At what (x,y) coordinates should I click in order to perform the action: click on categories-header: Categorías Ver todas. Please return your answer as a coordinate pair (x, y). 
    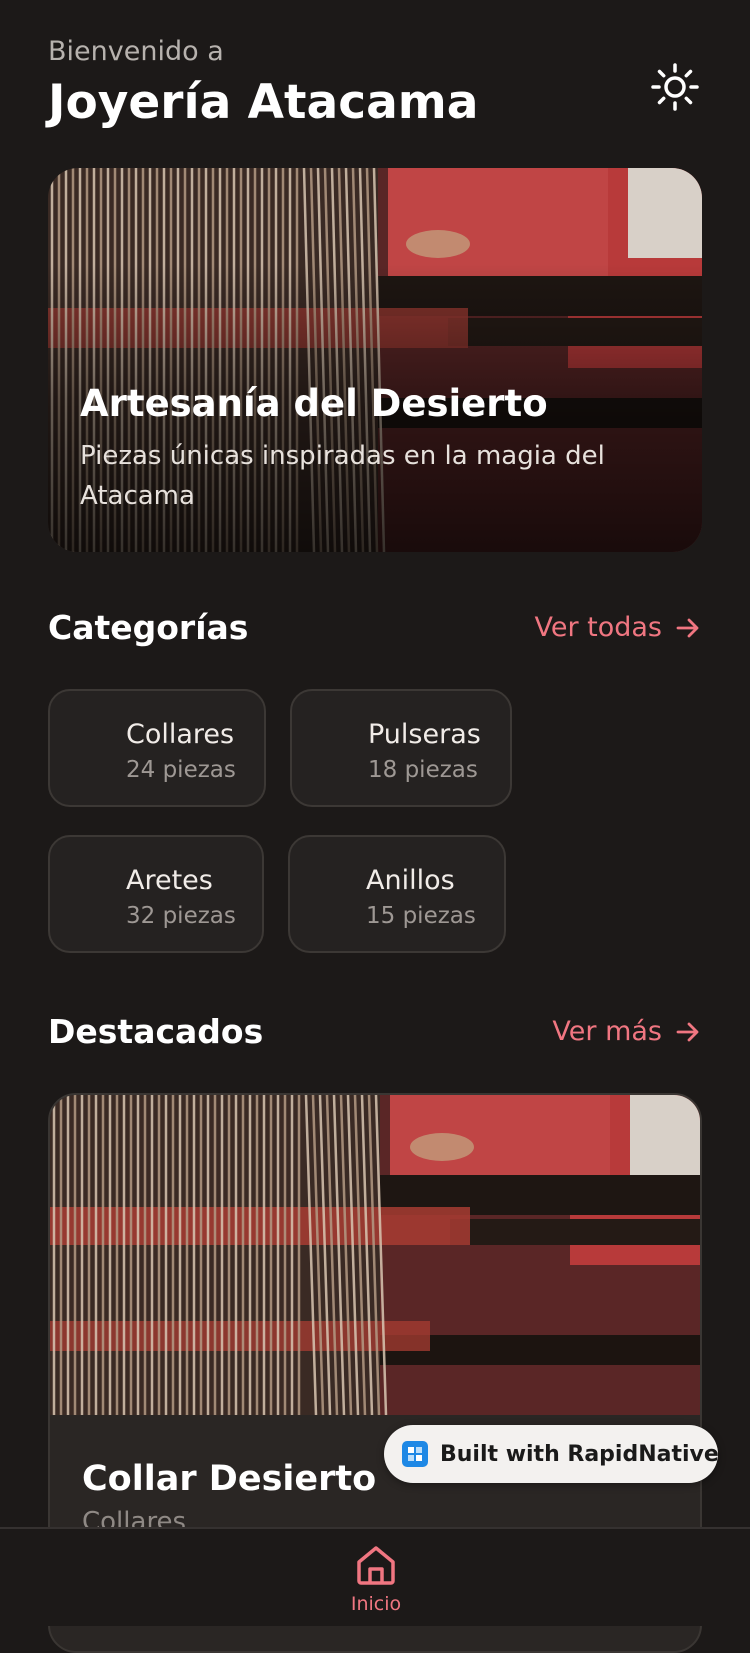
    Looking at the image, I should click on (375, 628).